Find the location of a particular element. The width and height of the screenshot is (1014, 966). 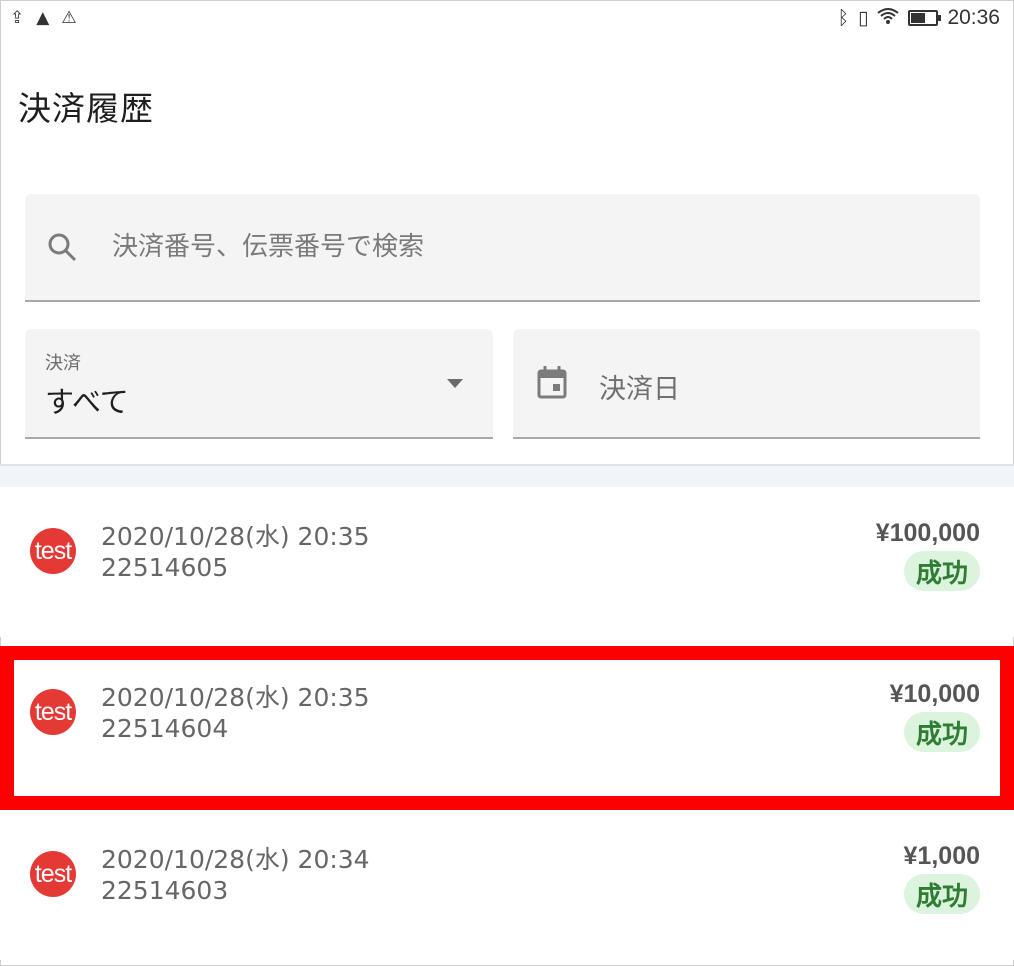

search-field is located at coordinates (502, 248).